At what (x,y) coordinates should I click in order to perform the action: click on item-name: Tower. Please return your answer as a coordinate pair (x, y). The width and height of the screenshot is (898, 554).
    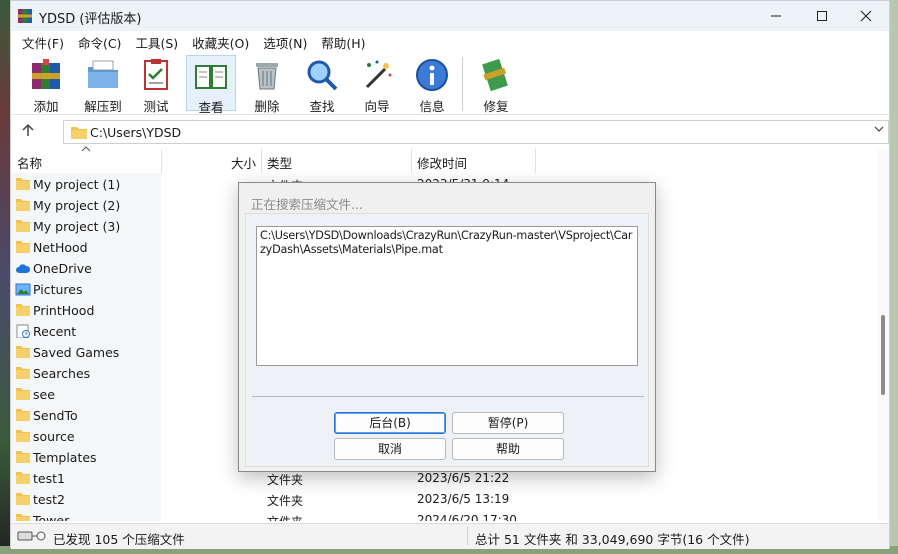
    Looking at the image, I should click on (51, 517).